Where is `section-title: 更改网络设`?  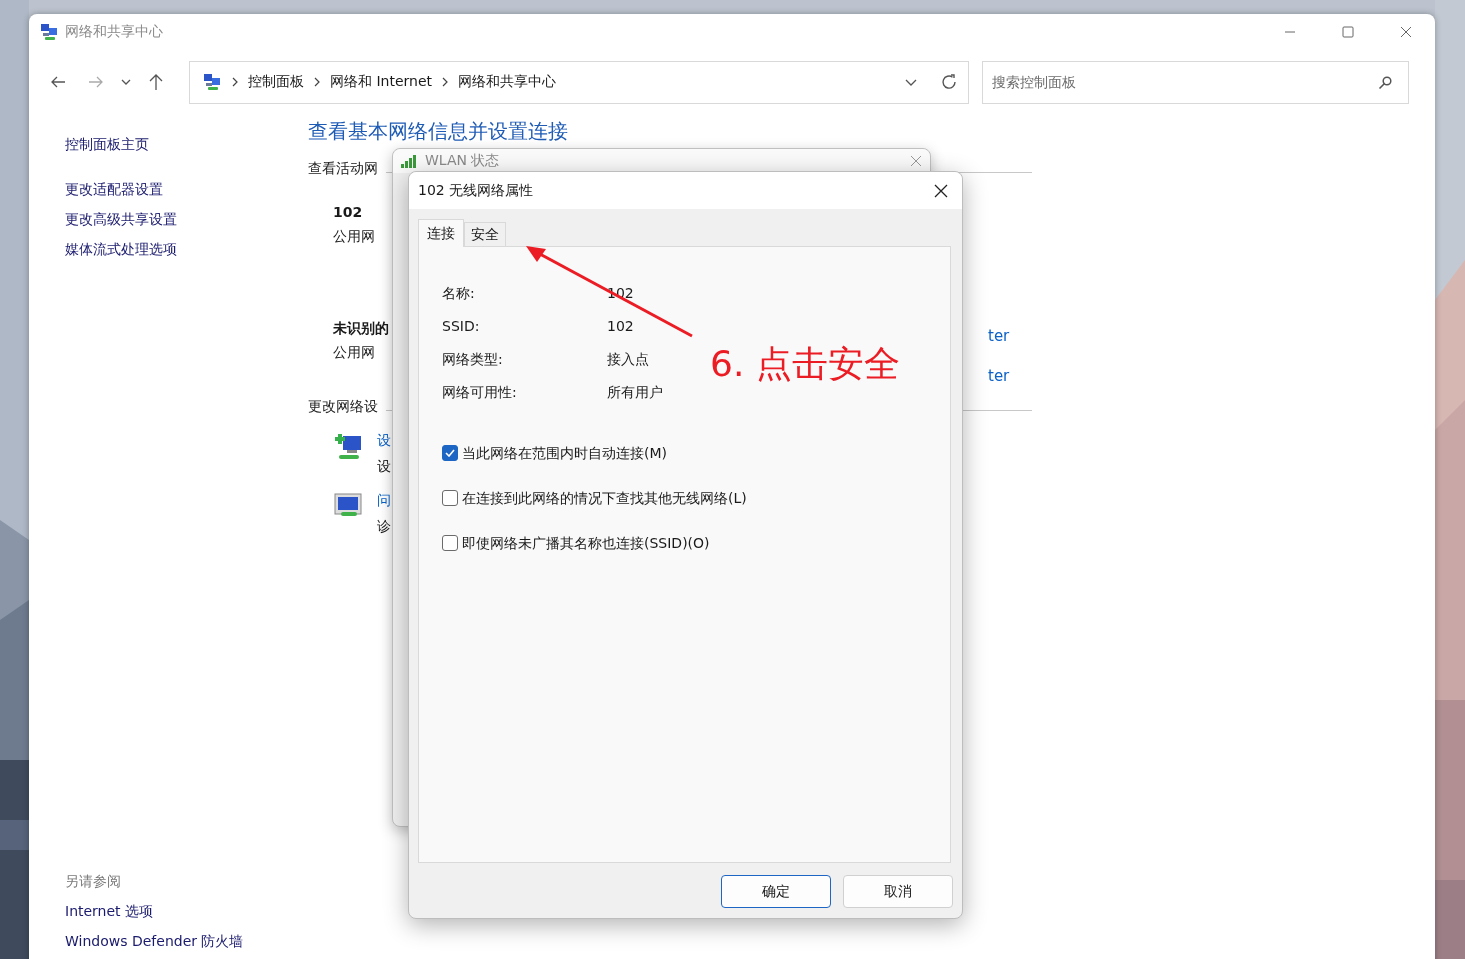
section-title: 更改网络设 is located at coordinates (343, 407).